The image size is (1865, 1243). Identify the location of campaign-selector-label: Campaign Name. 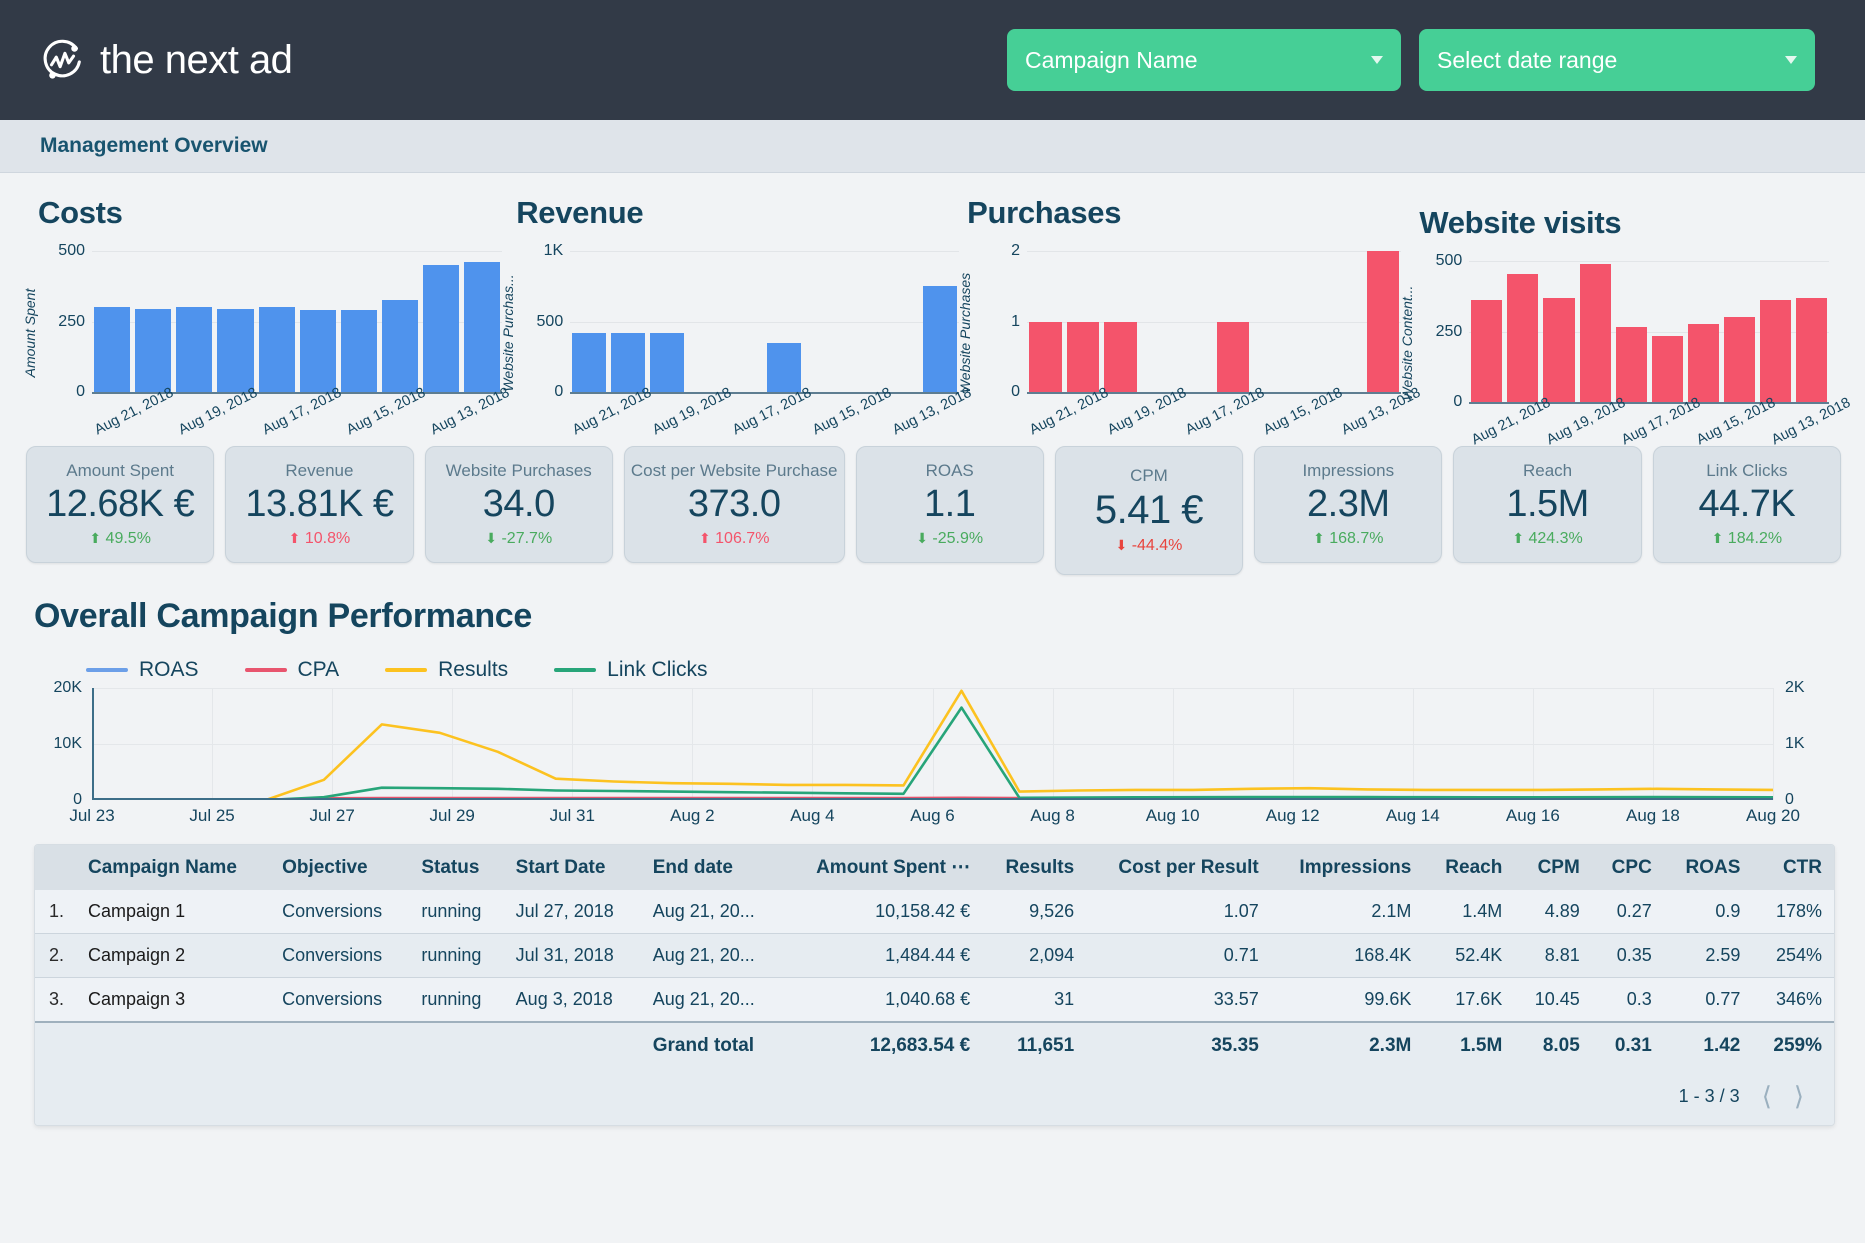
(1111, 59).